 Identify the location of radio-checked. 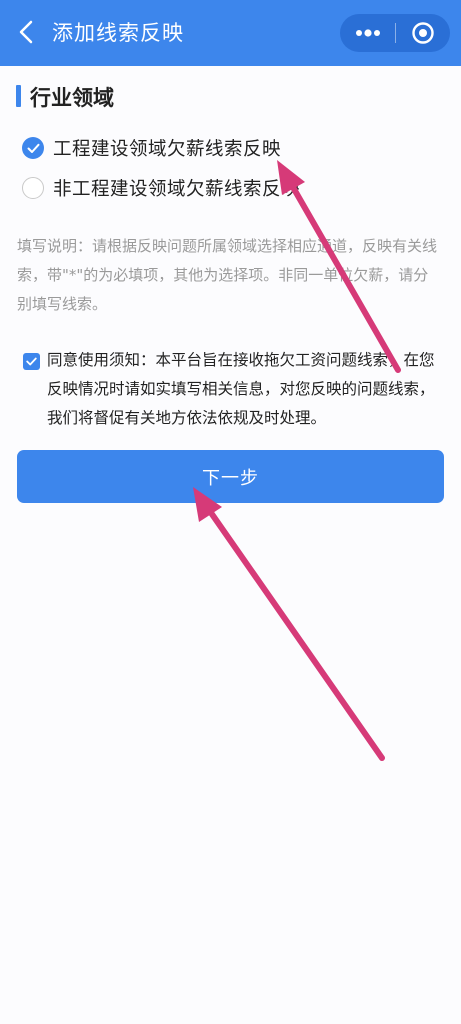
(33, 148).